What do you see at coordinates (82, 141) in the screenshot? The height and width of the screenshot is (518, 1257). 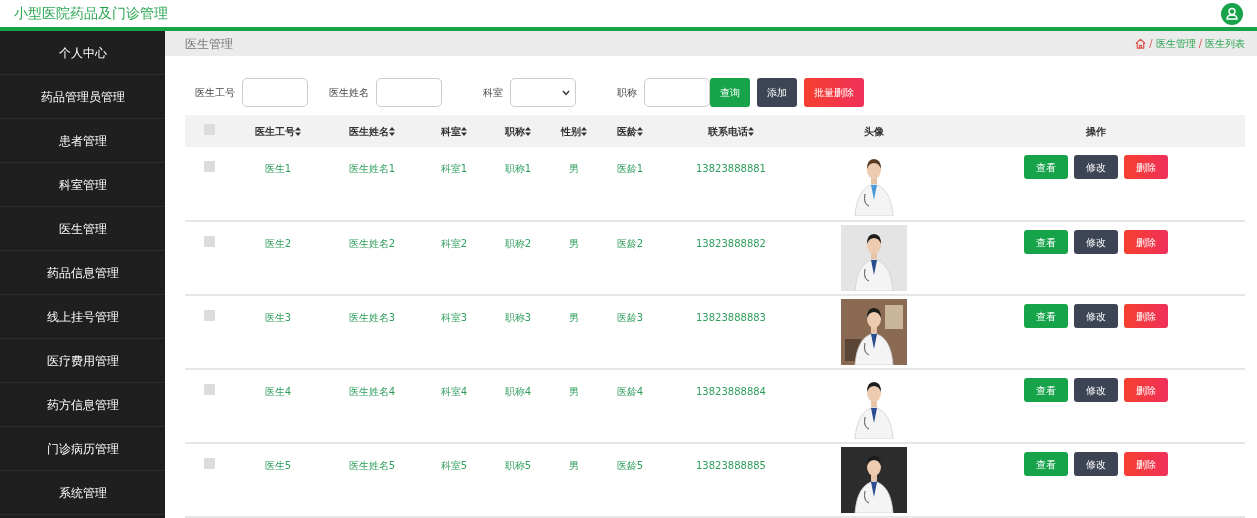 I see `sidebar-item: 患者管理` at bounding box center [82, 141].